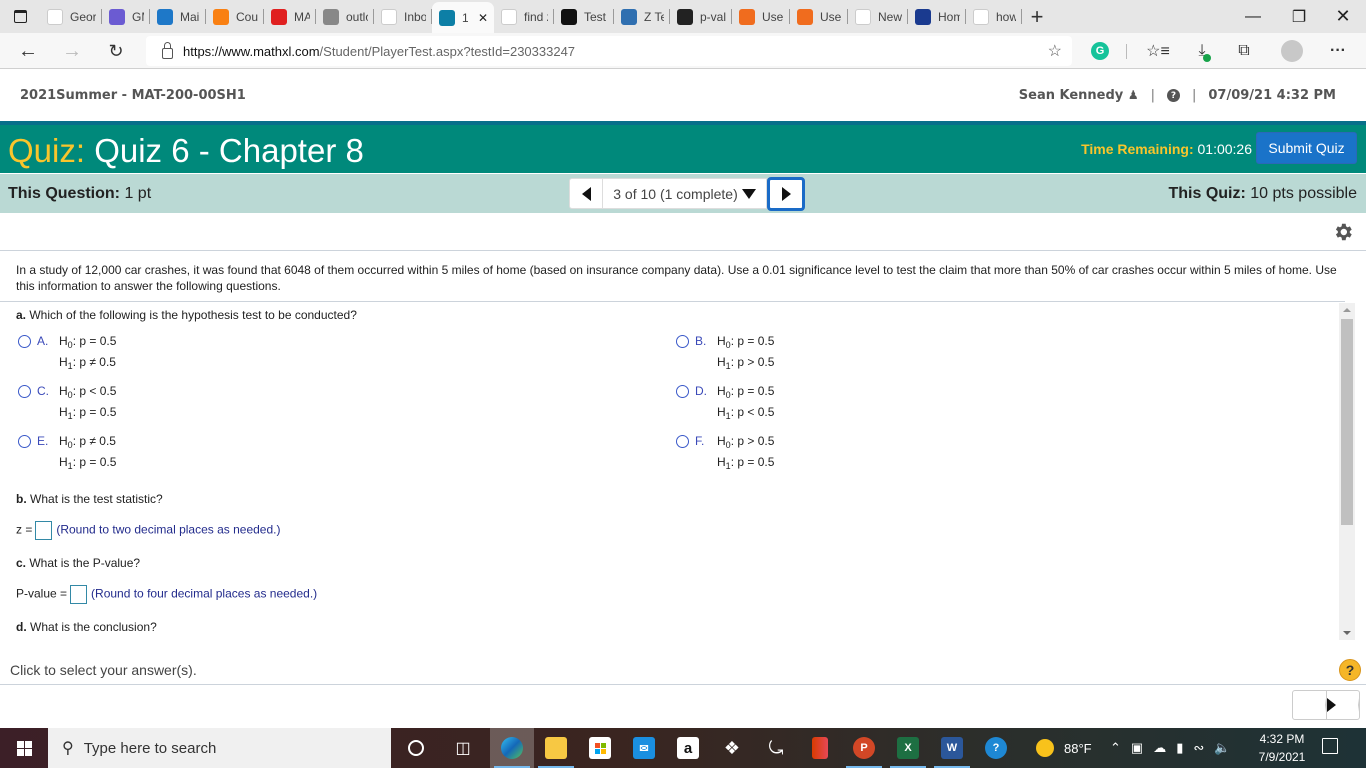  Describe the element at coordinates (88, 413) in the screenshot. I see `alternative-hypothesis: H1: p = 0.5` at that location.